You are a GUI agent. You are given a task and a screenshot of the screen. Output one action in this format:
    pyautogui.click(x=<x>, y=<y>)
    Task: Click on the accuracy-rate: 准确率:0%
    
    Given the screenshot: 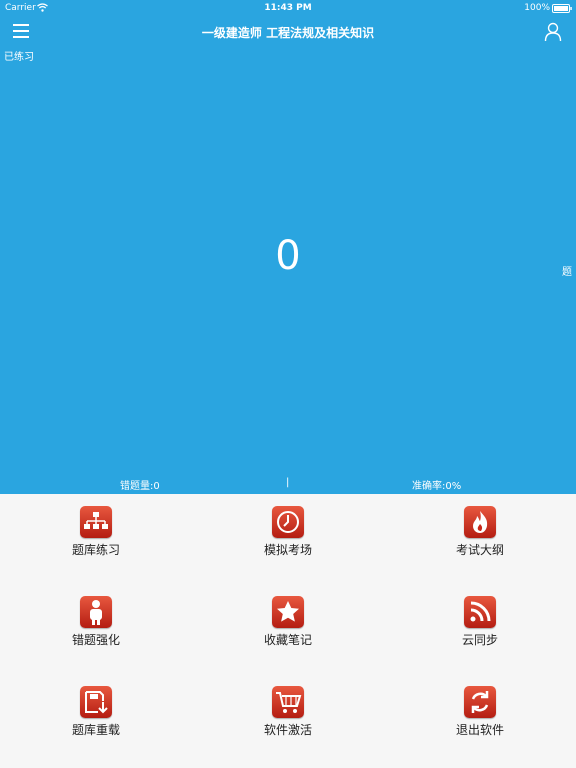 What is the action you would take?
    pyautogui.click(x=437, y=486)
    